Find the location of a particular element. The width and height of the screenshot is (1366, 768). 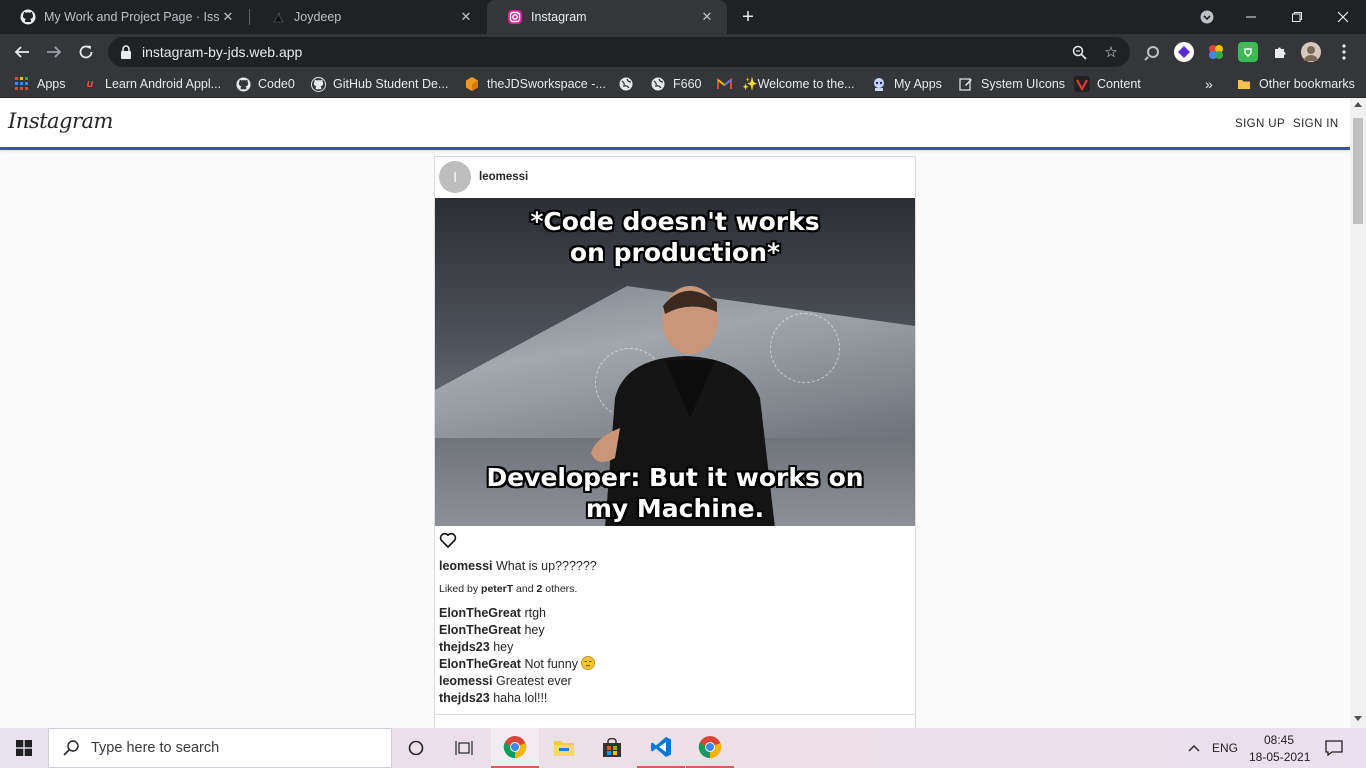

file-explorer-icon is located at coordinates (564, 748).